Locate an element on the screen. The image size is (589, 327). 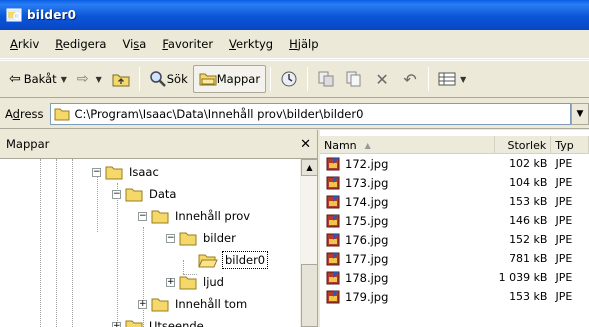
tree-item-label: Innehåll tom is located at coordinates (211, 304).